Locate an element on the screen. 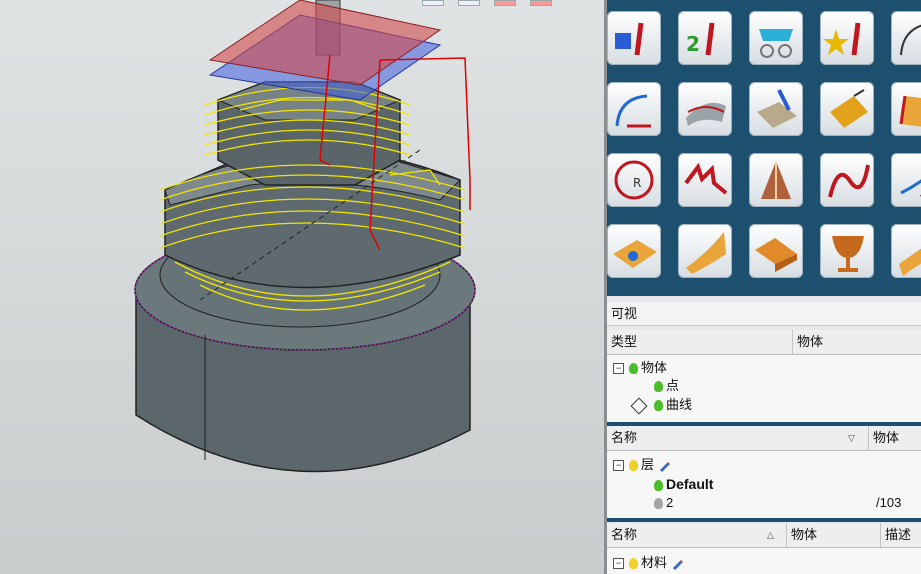 The width and height of the screenshot is (921, 574). palette-button-curve-offset is located at coordinates (634, 109).